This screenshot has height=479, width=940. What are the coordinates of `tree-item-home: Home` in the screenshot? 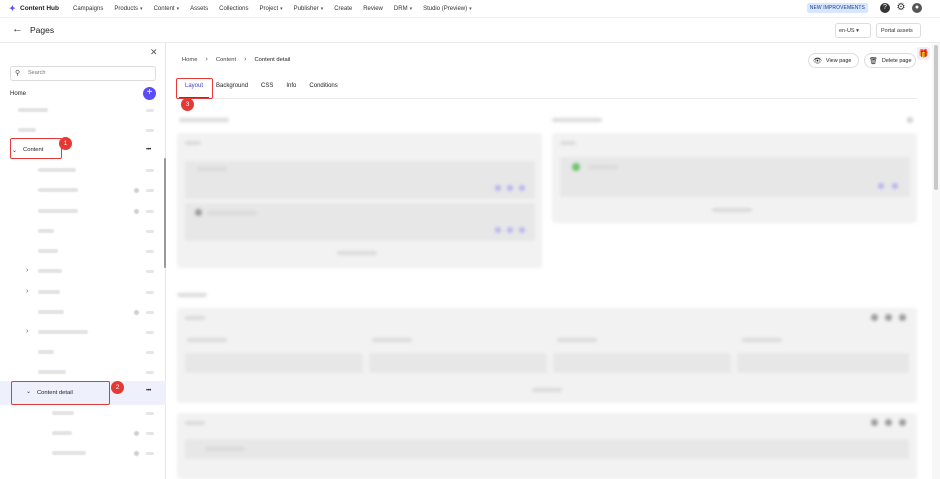 It's located at (18, 94).